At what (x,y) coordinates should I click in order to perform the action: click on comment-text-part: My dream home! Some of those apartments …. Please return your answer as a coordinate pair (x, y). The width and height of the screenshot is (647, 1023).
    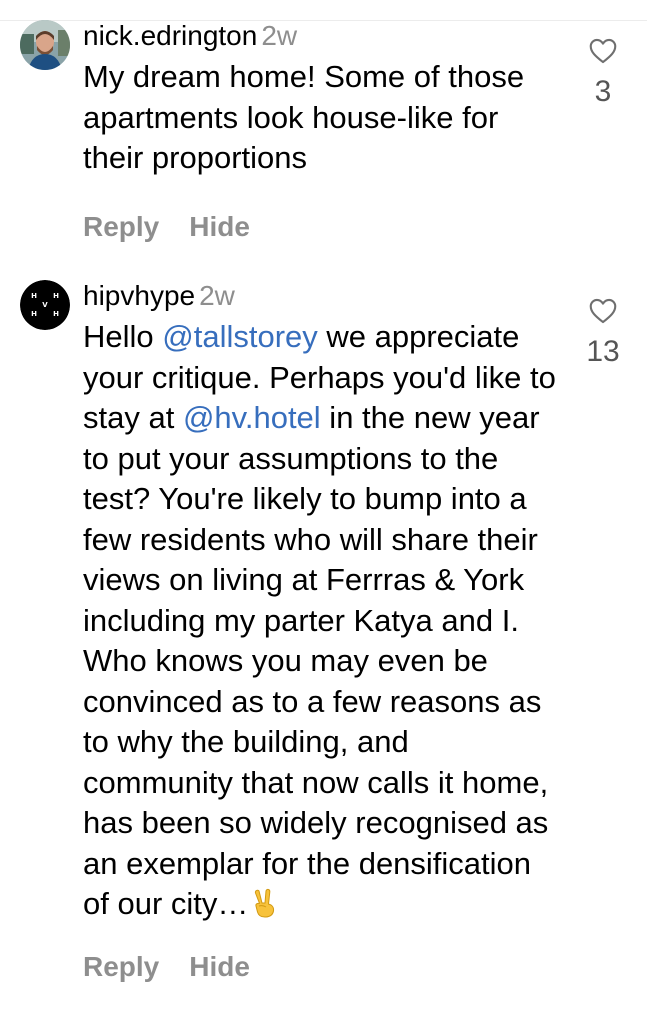
    Looking at the image, I should click on (304, 117).